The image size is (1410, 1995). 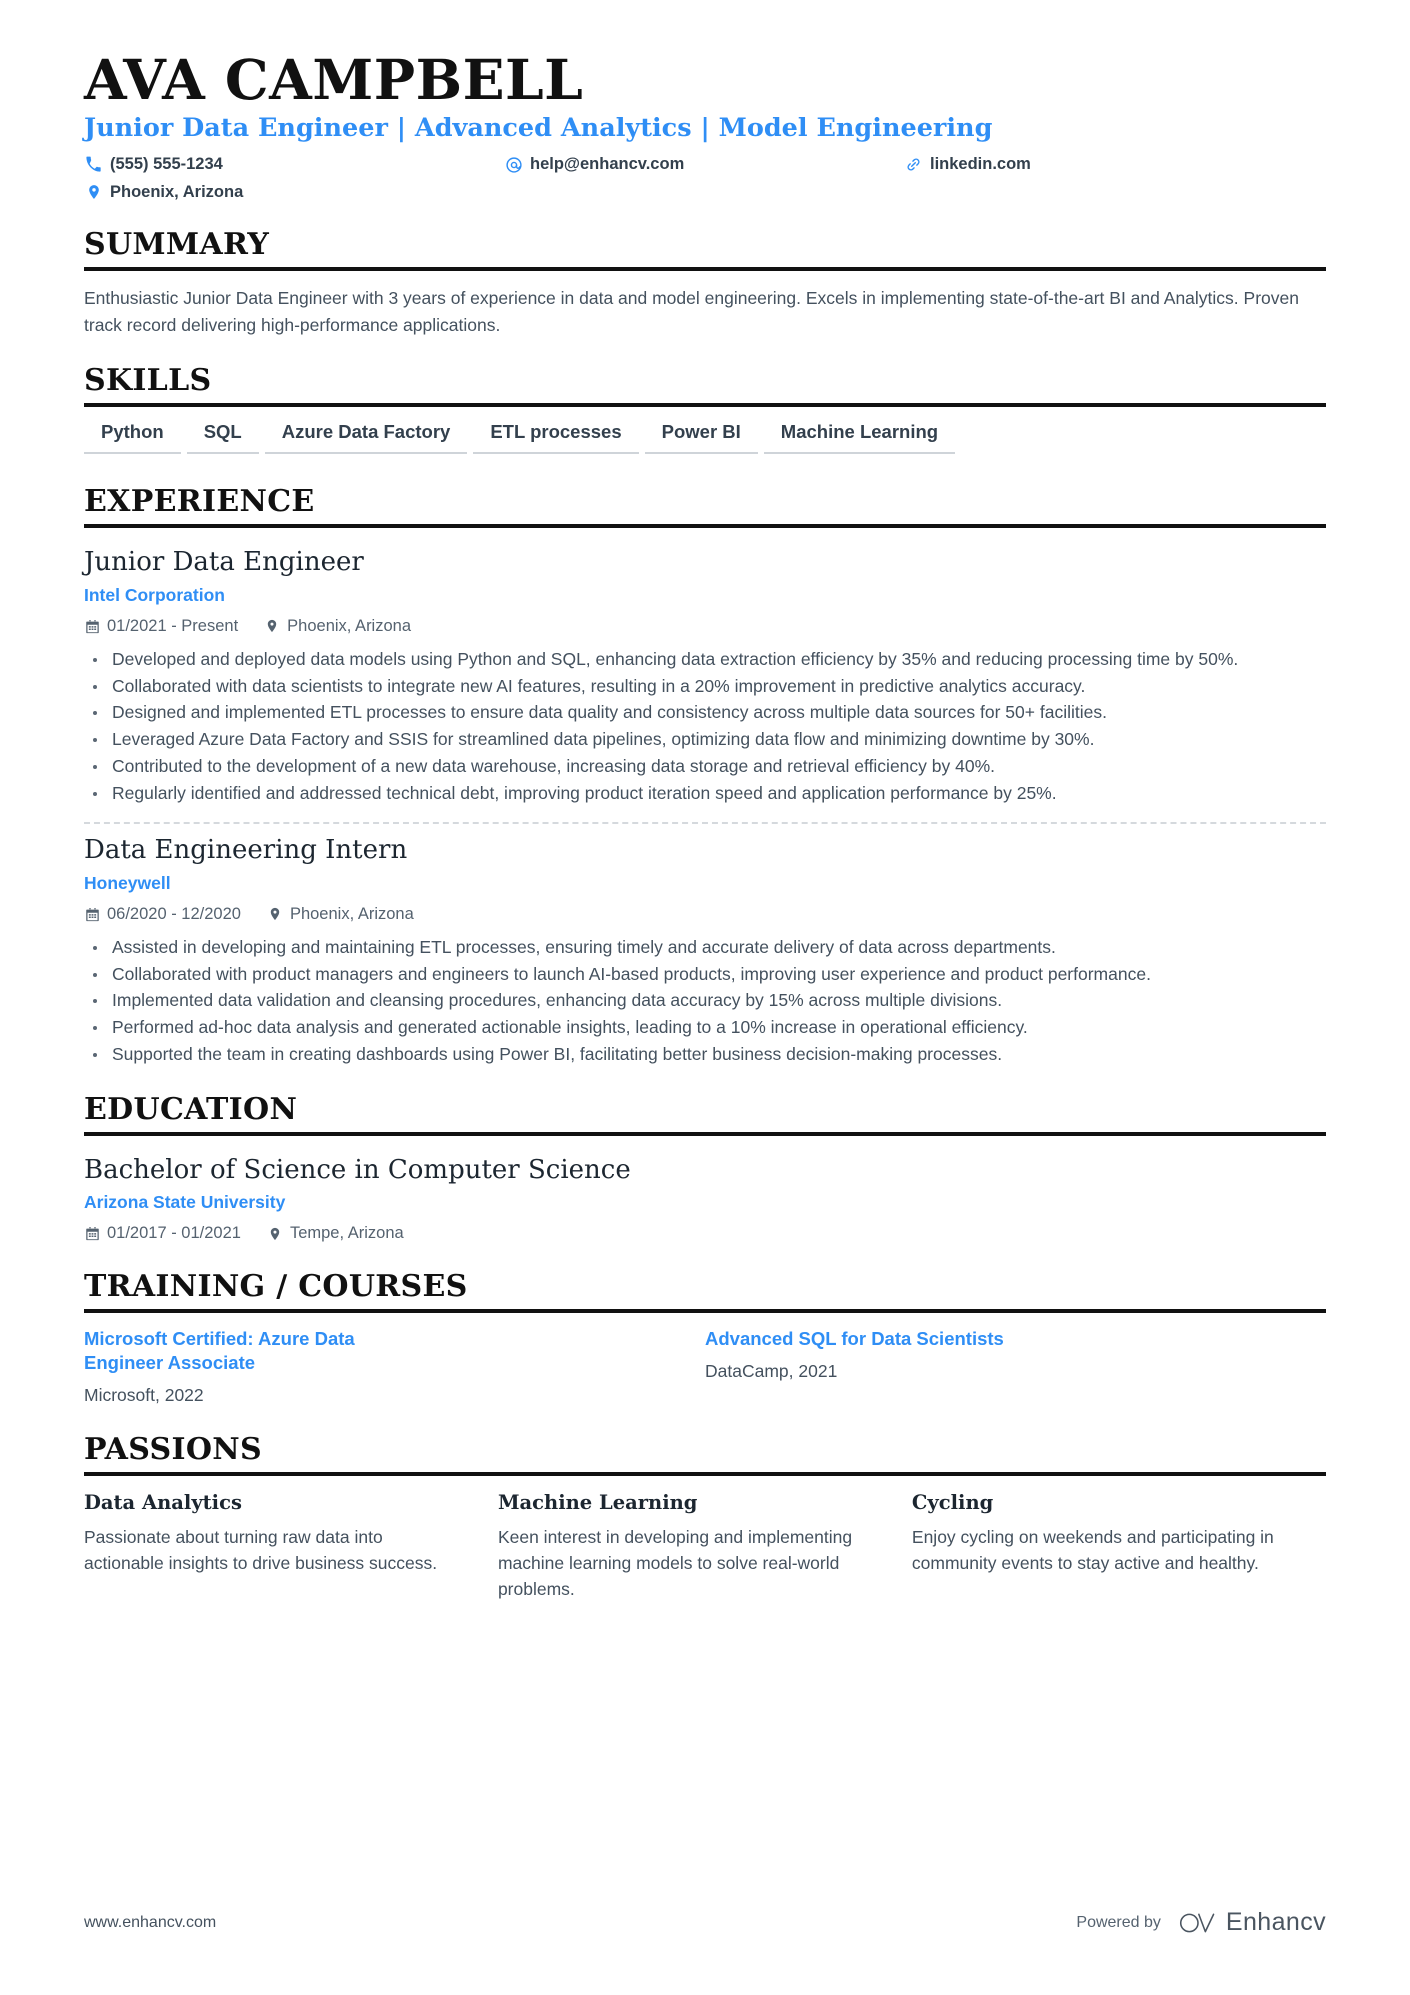 I want to click on section-title-experience: EXPERIENCE, so click(x=199, y=501).